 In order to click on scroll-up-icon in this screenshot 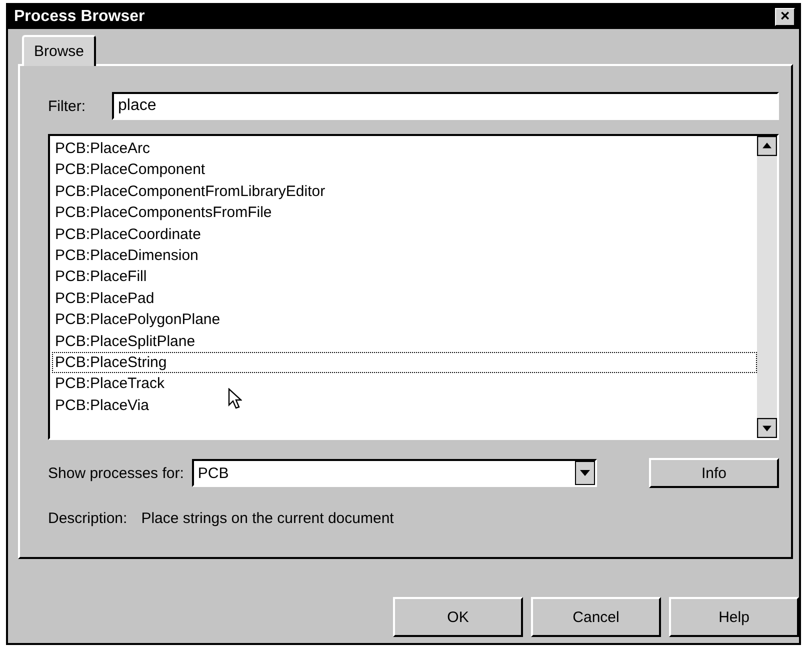, I will do `click(767, 146)`.